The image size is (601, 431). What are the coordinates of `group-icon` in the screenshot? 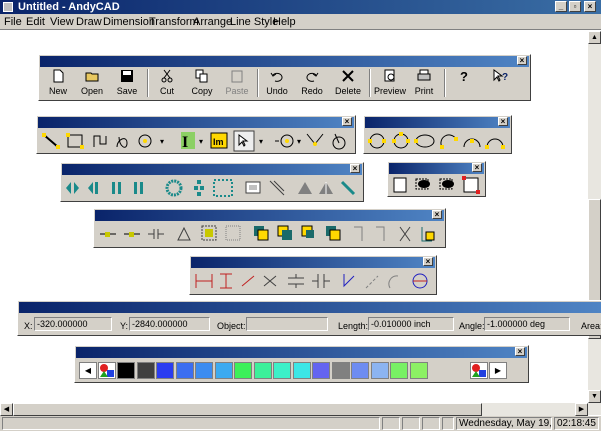 It's located at (209, 233).